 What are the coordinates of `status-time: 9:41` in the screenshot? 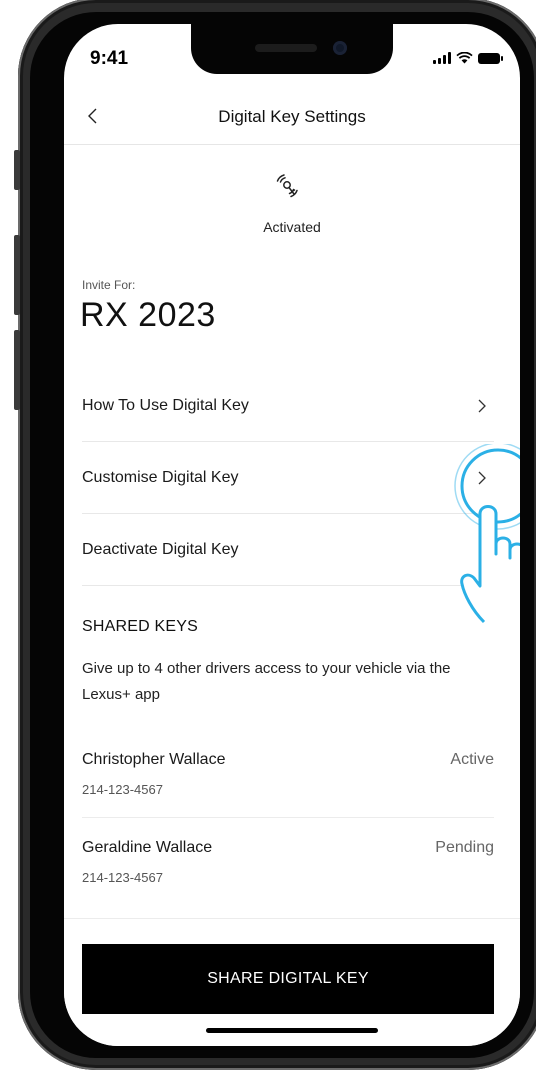 It's located at (109, 58).